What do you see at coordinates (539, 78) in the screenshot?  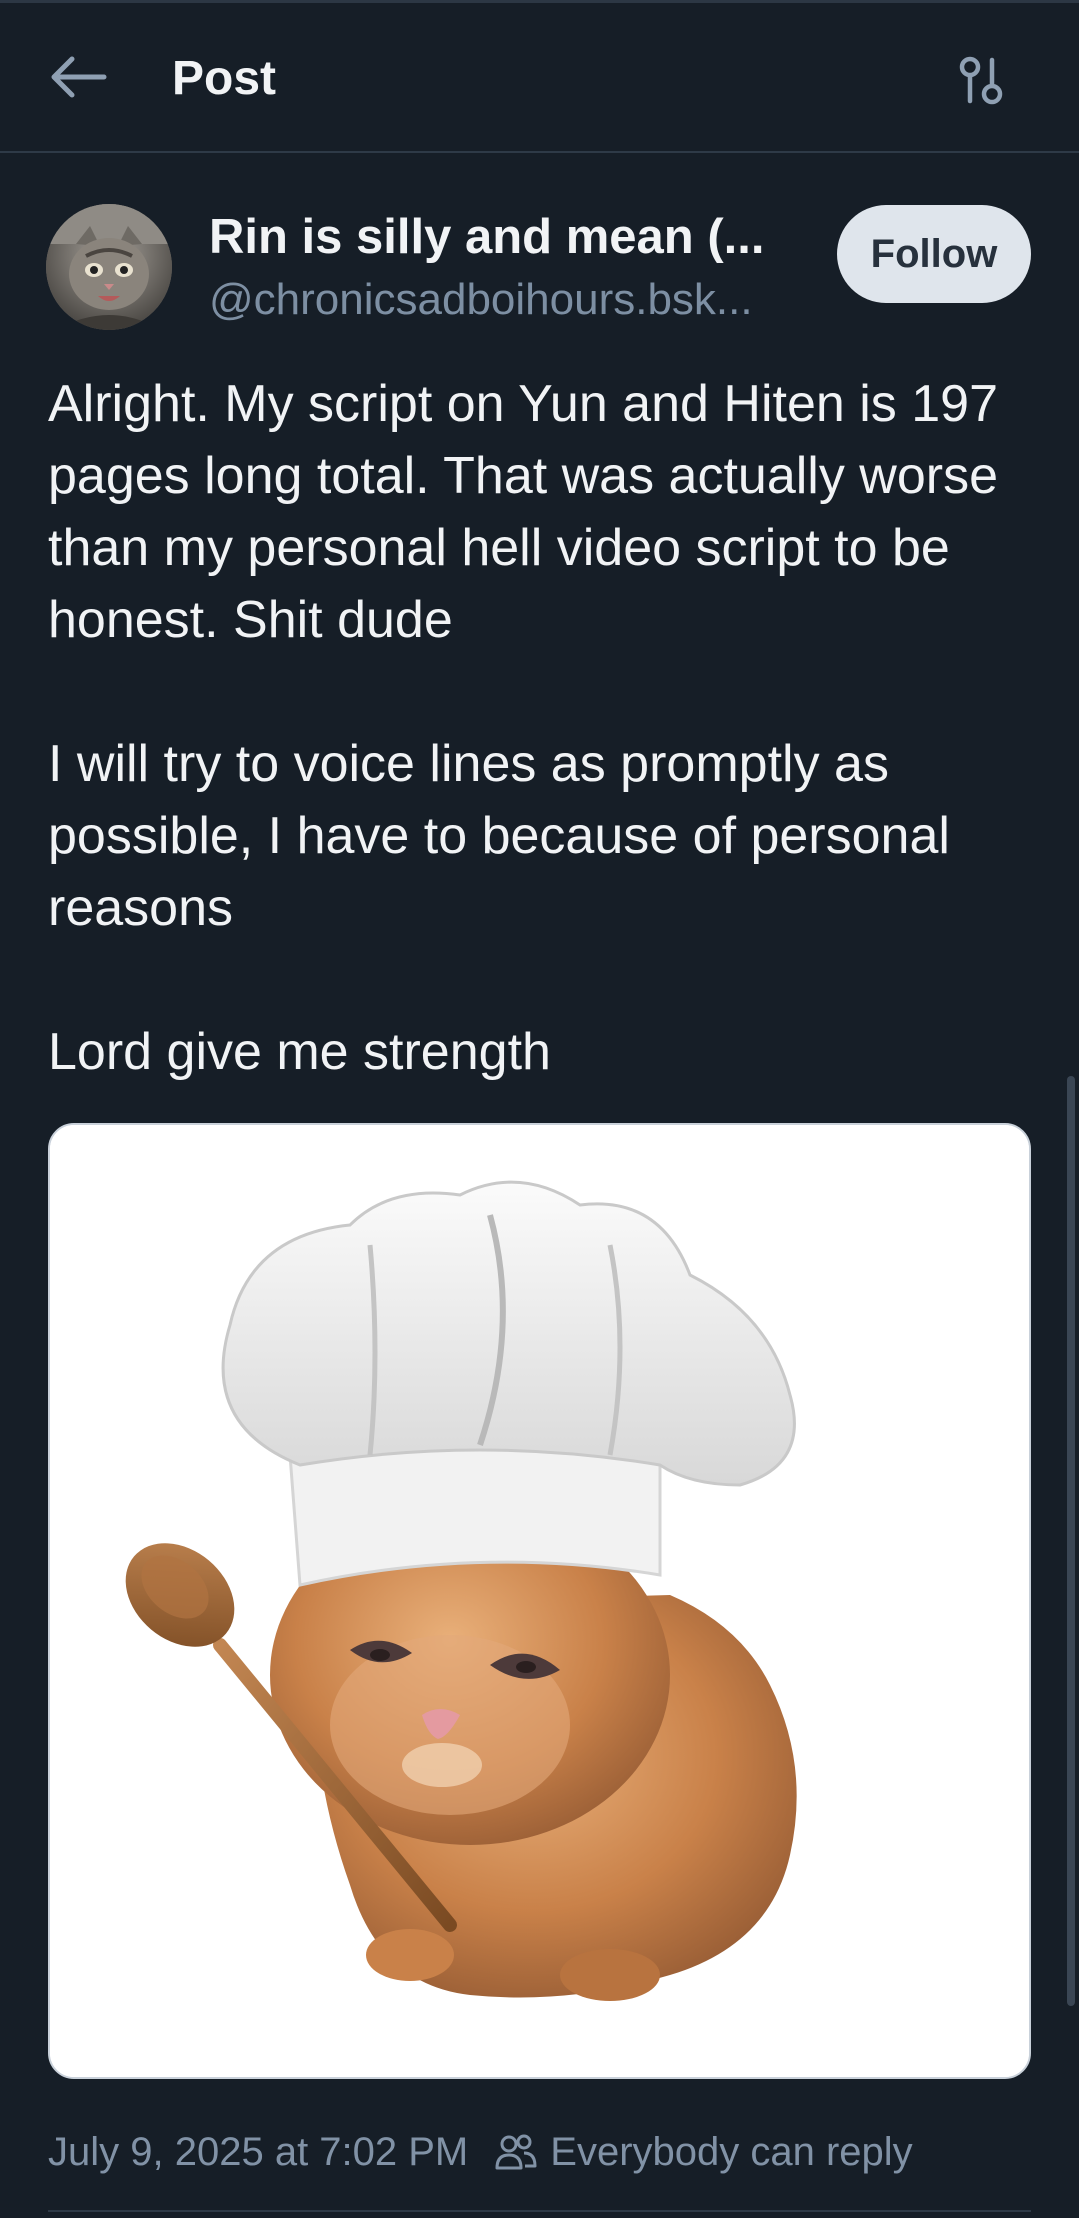 I see `top-bar: Post` at bounding box center [539, 78].